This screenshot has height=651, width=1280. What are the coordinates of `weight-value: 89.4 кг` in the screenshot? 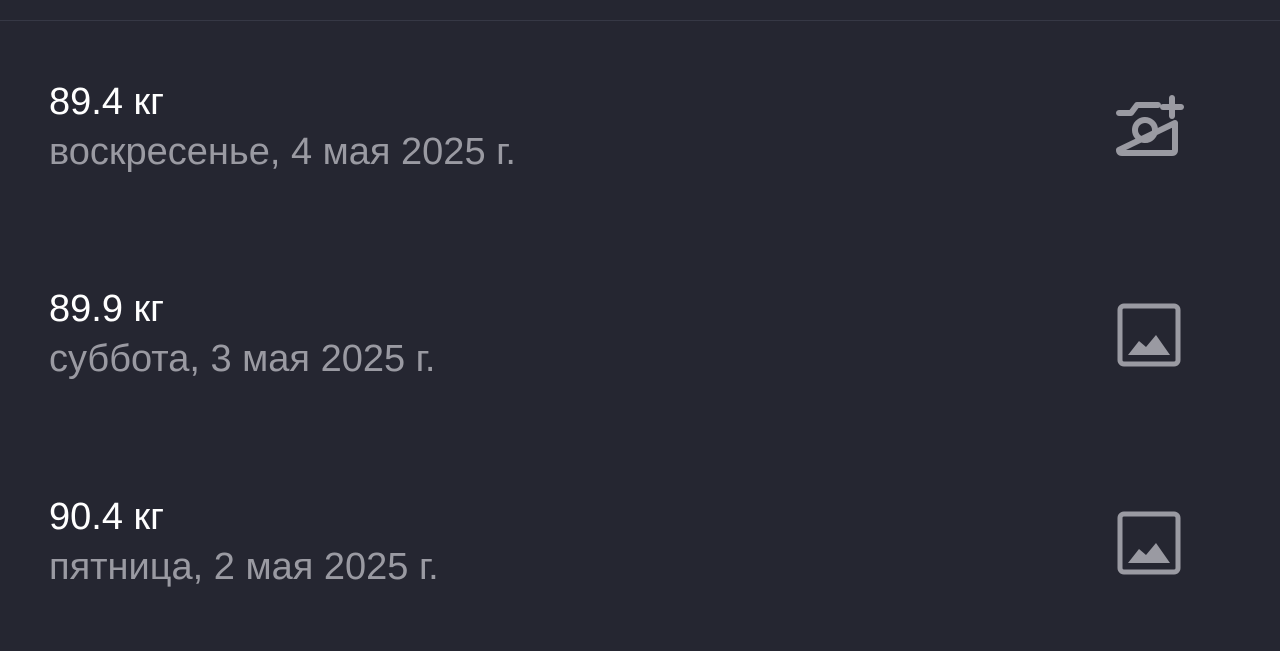 It's located at (107, 102).